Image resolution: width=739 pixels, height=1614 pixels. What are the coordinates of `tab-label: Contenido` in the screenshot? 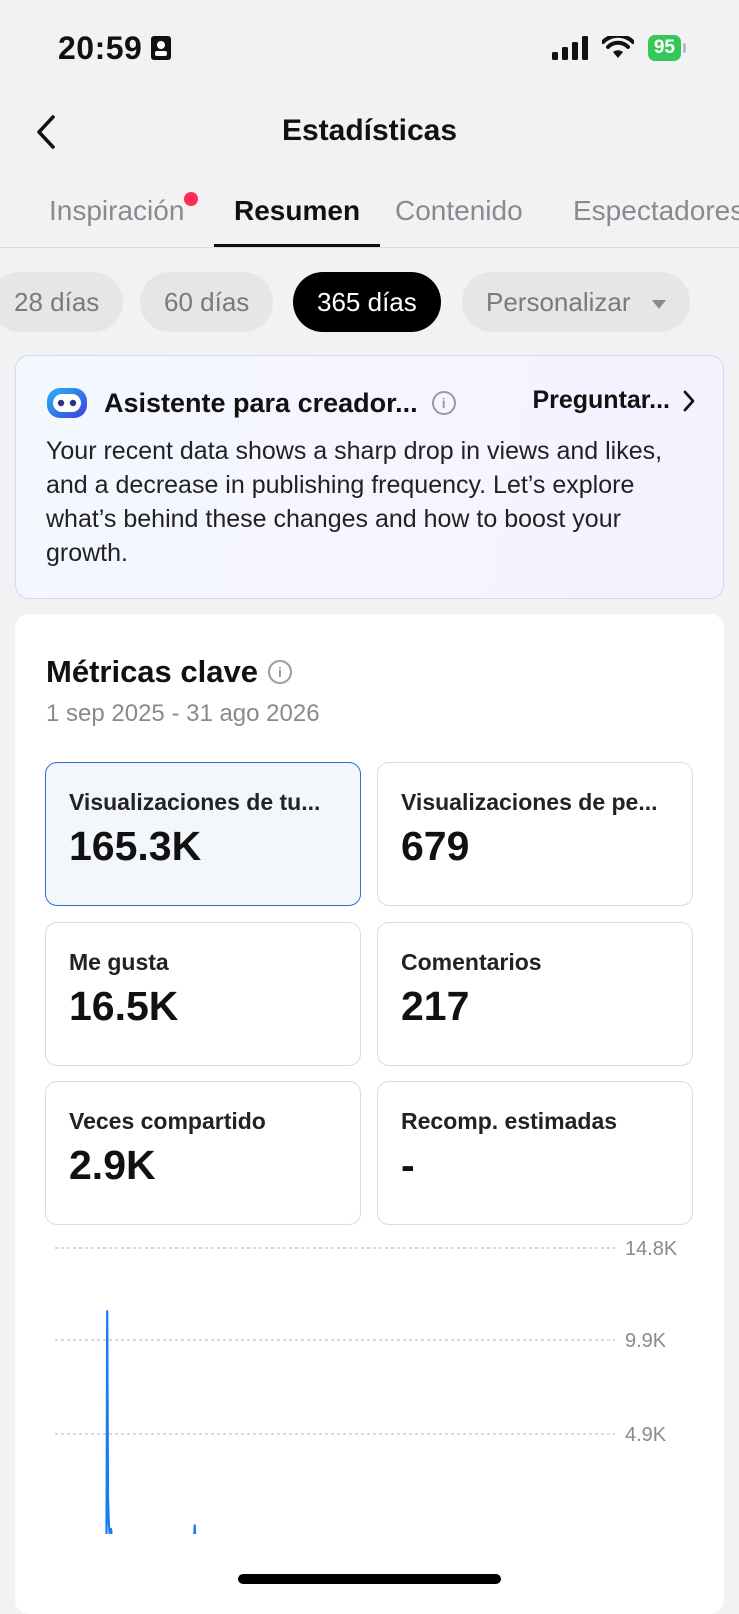 It's located at (459, 210).